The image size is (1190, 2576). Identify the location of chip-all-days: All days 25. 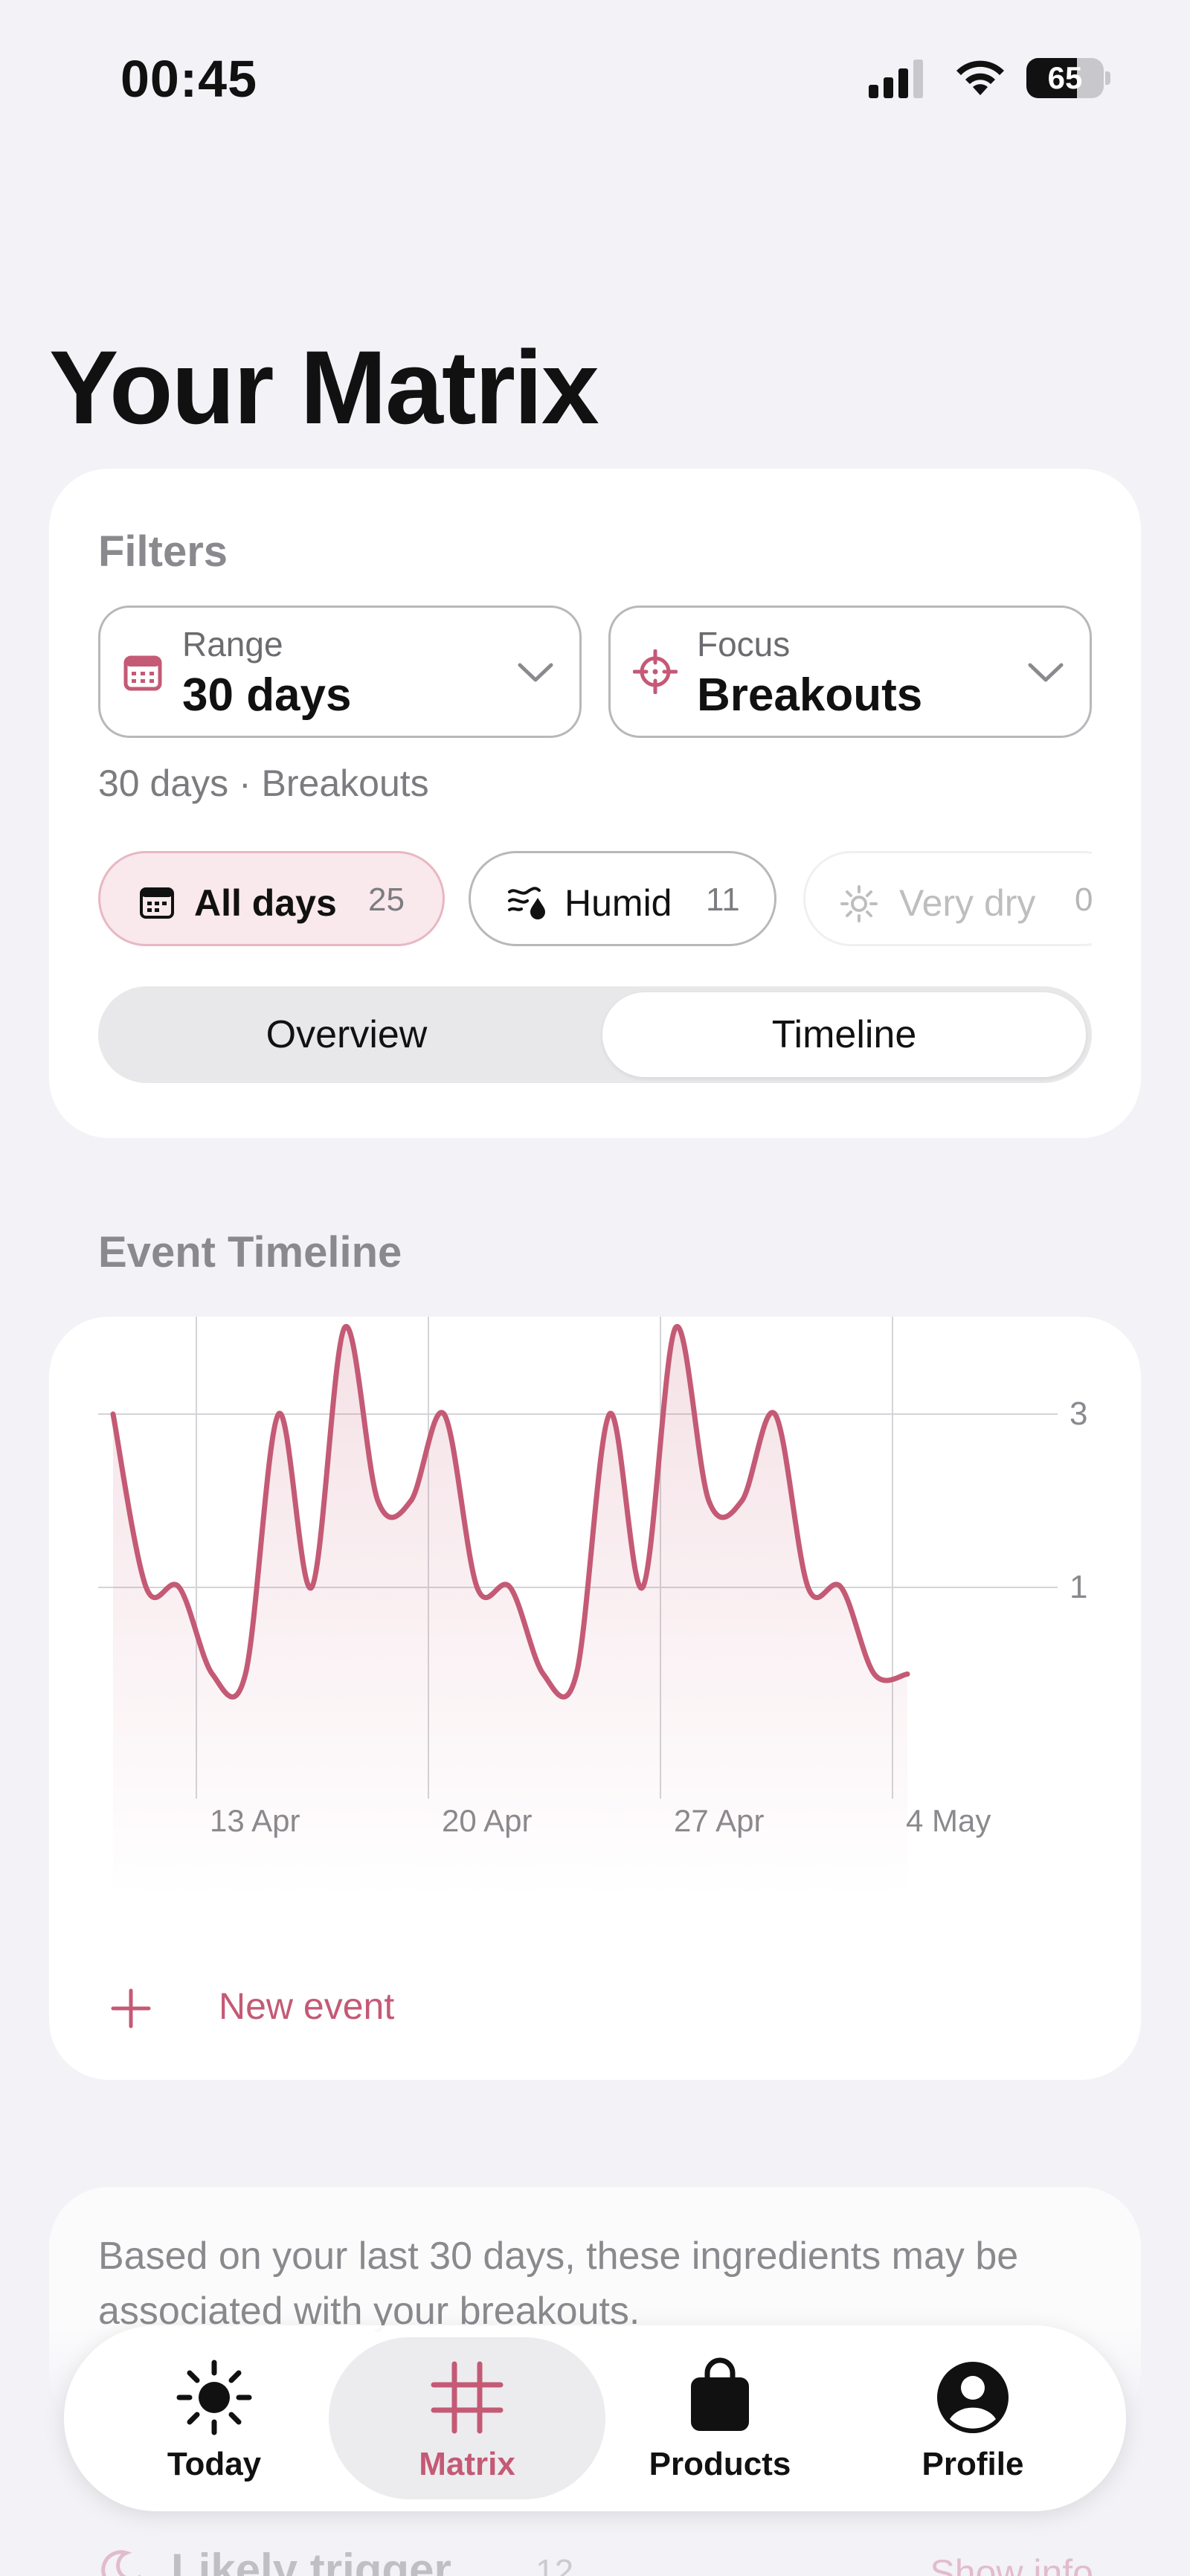
(271, 898).